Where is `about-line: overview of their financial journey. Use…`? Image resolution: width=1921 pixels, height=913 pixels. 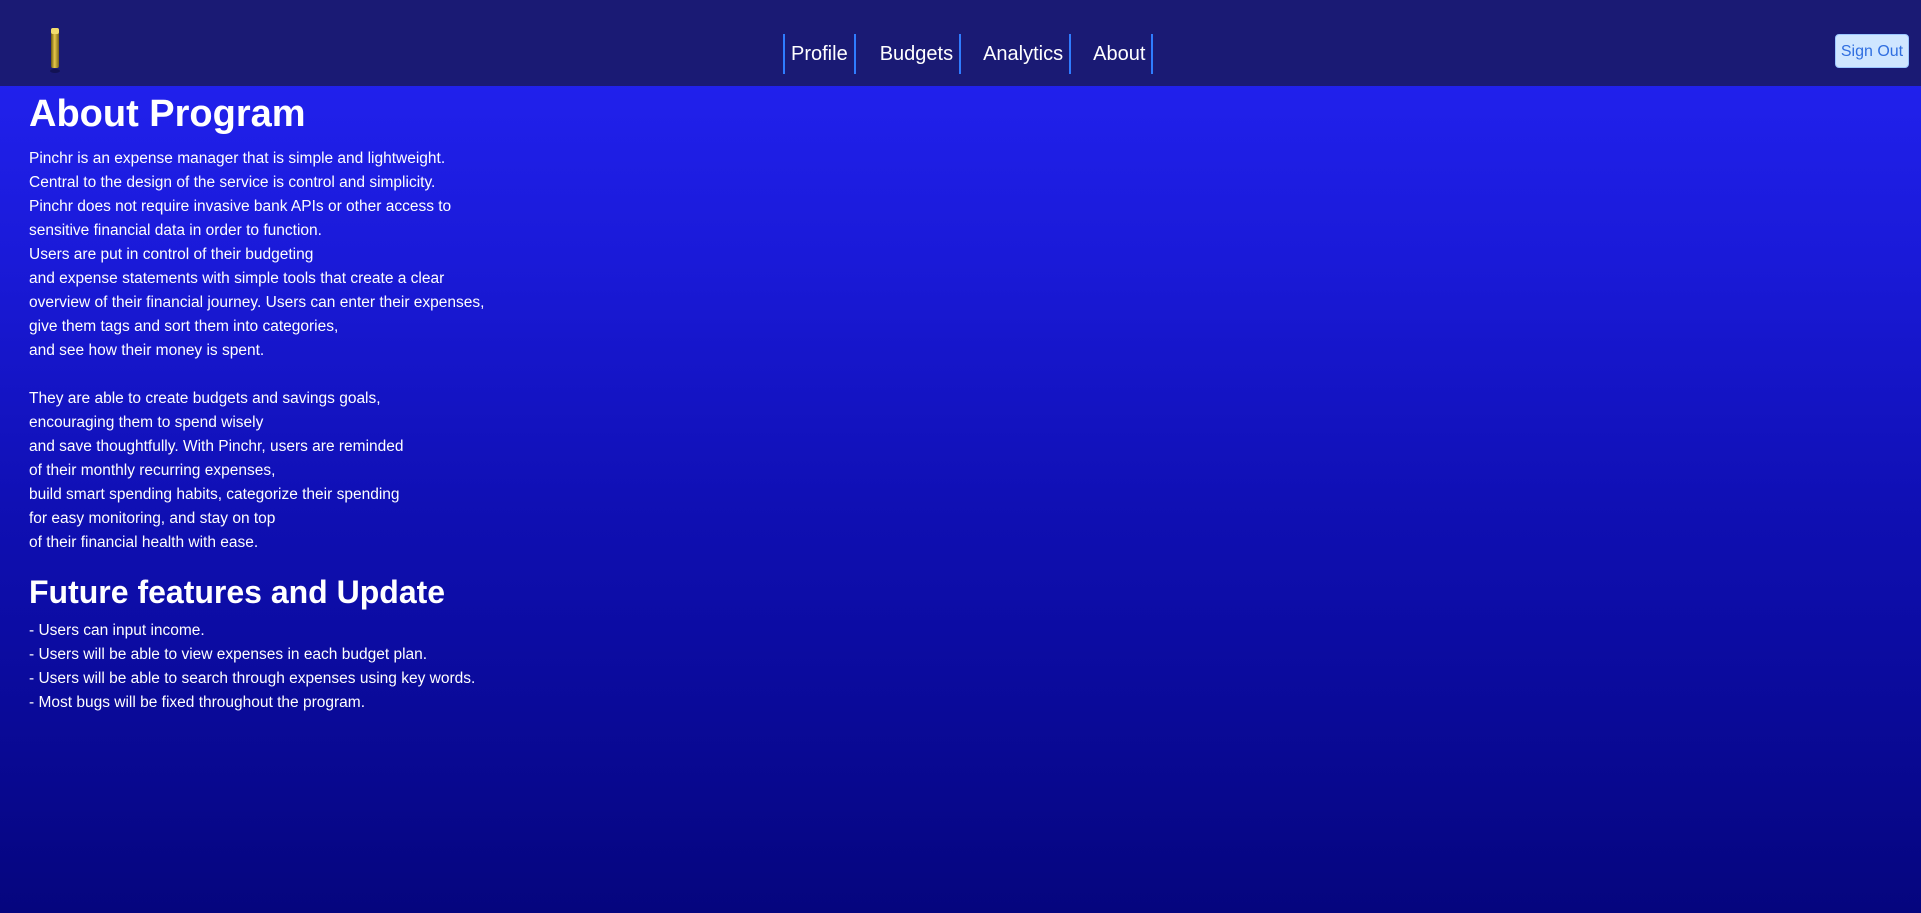
about-line: overview of their financial journey. Use… is located at coordinates (257, 302).